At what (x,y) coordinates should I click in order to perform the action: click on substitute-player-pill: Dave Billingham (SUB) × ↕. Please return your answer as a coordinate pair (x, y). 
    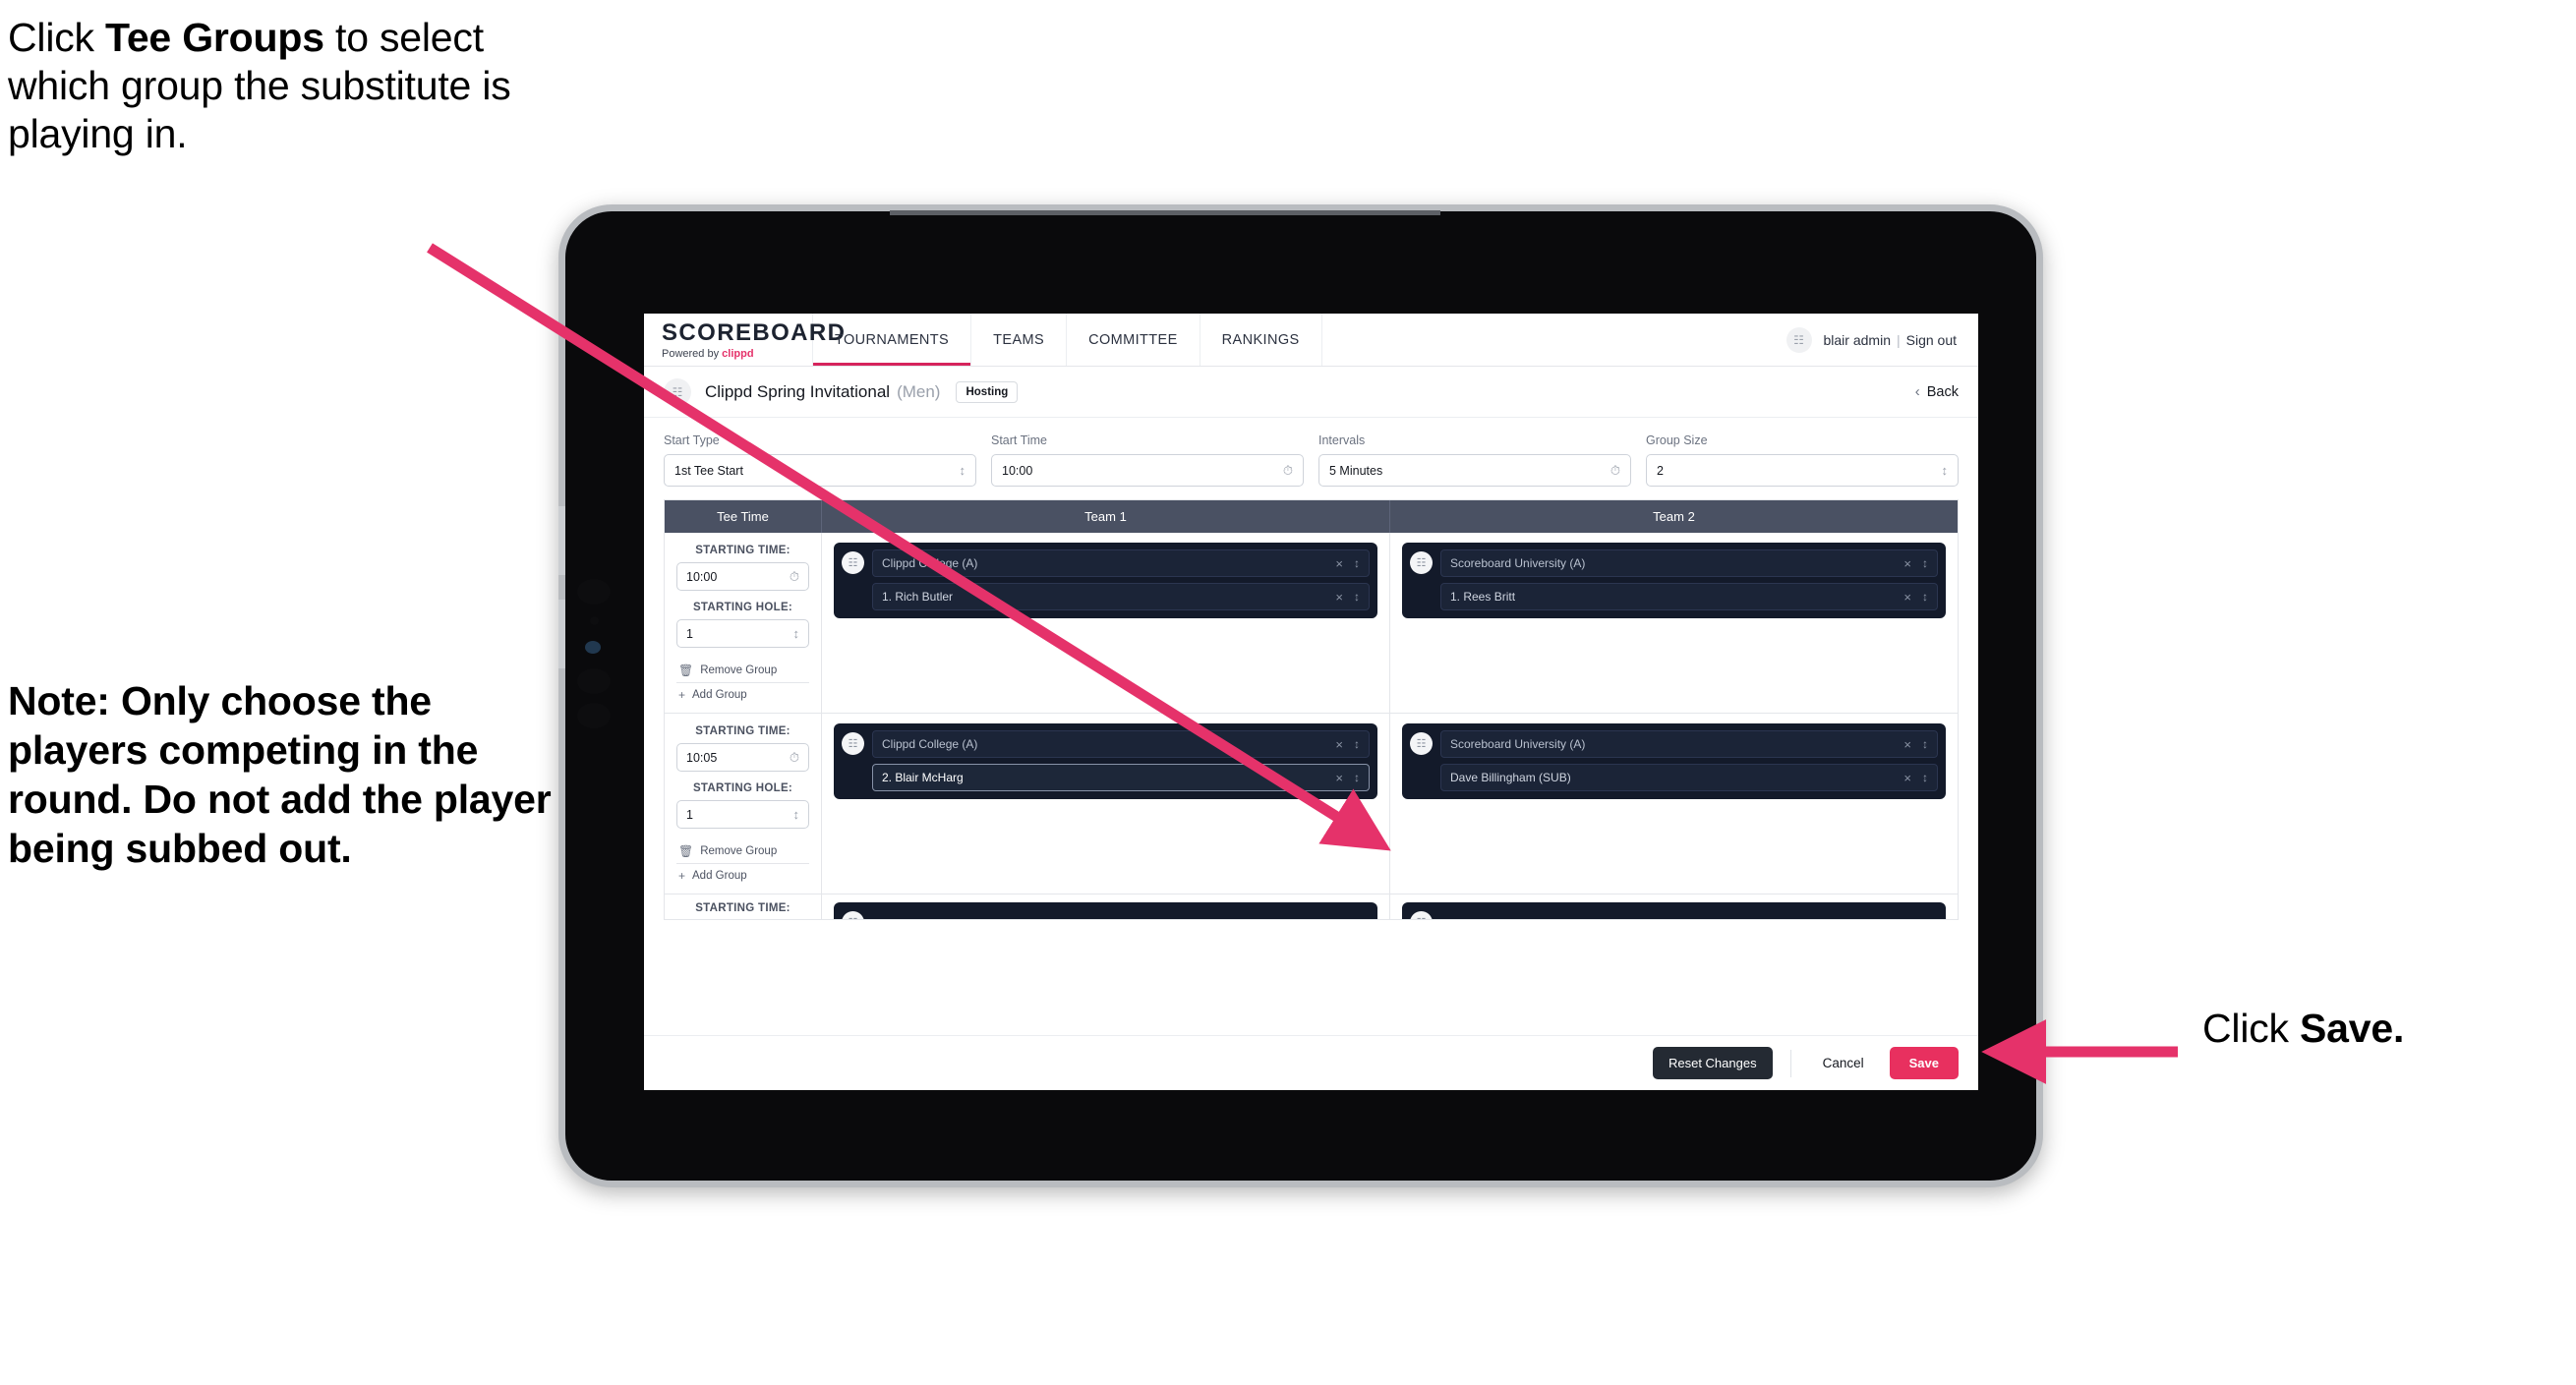
    Looking at the image, I should click on (1689, 777).